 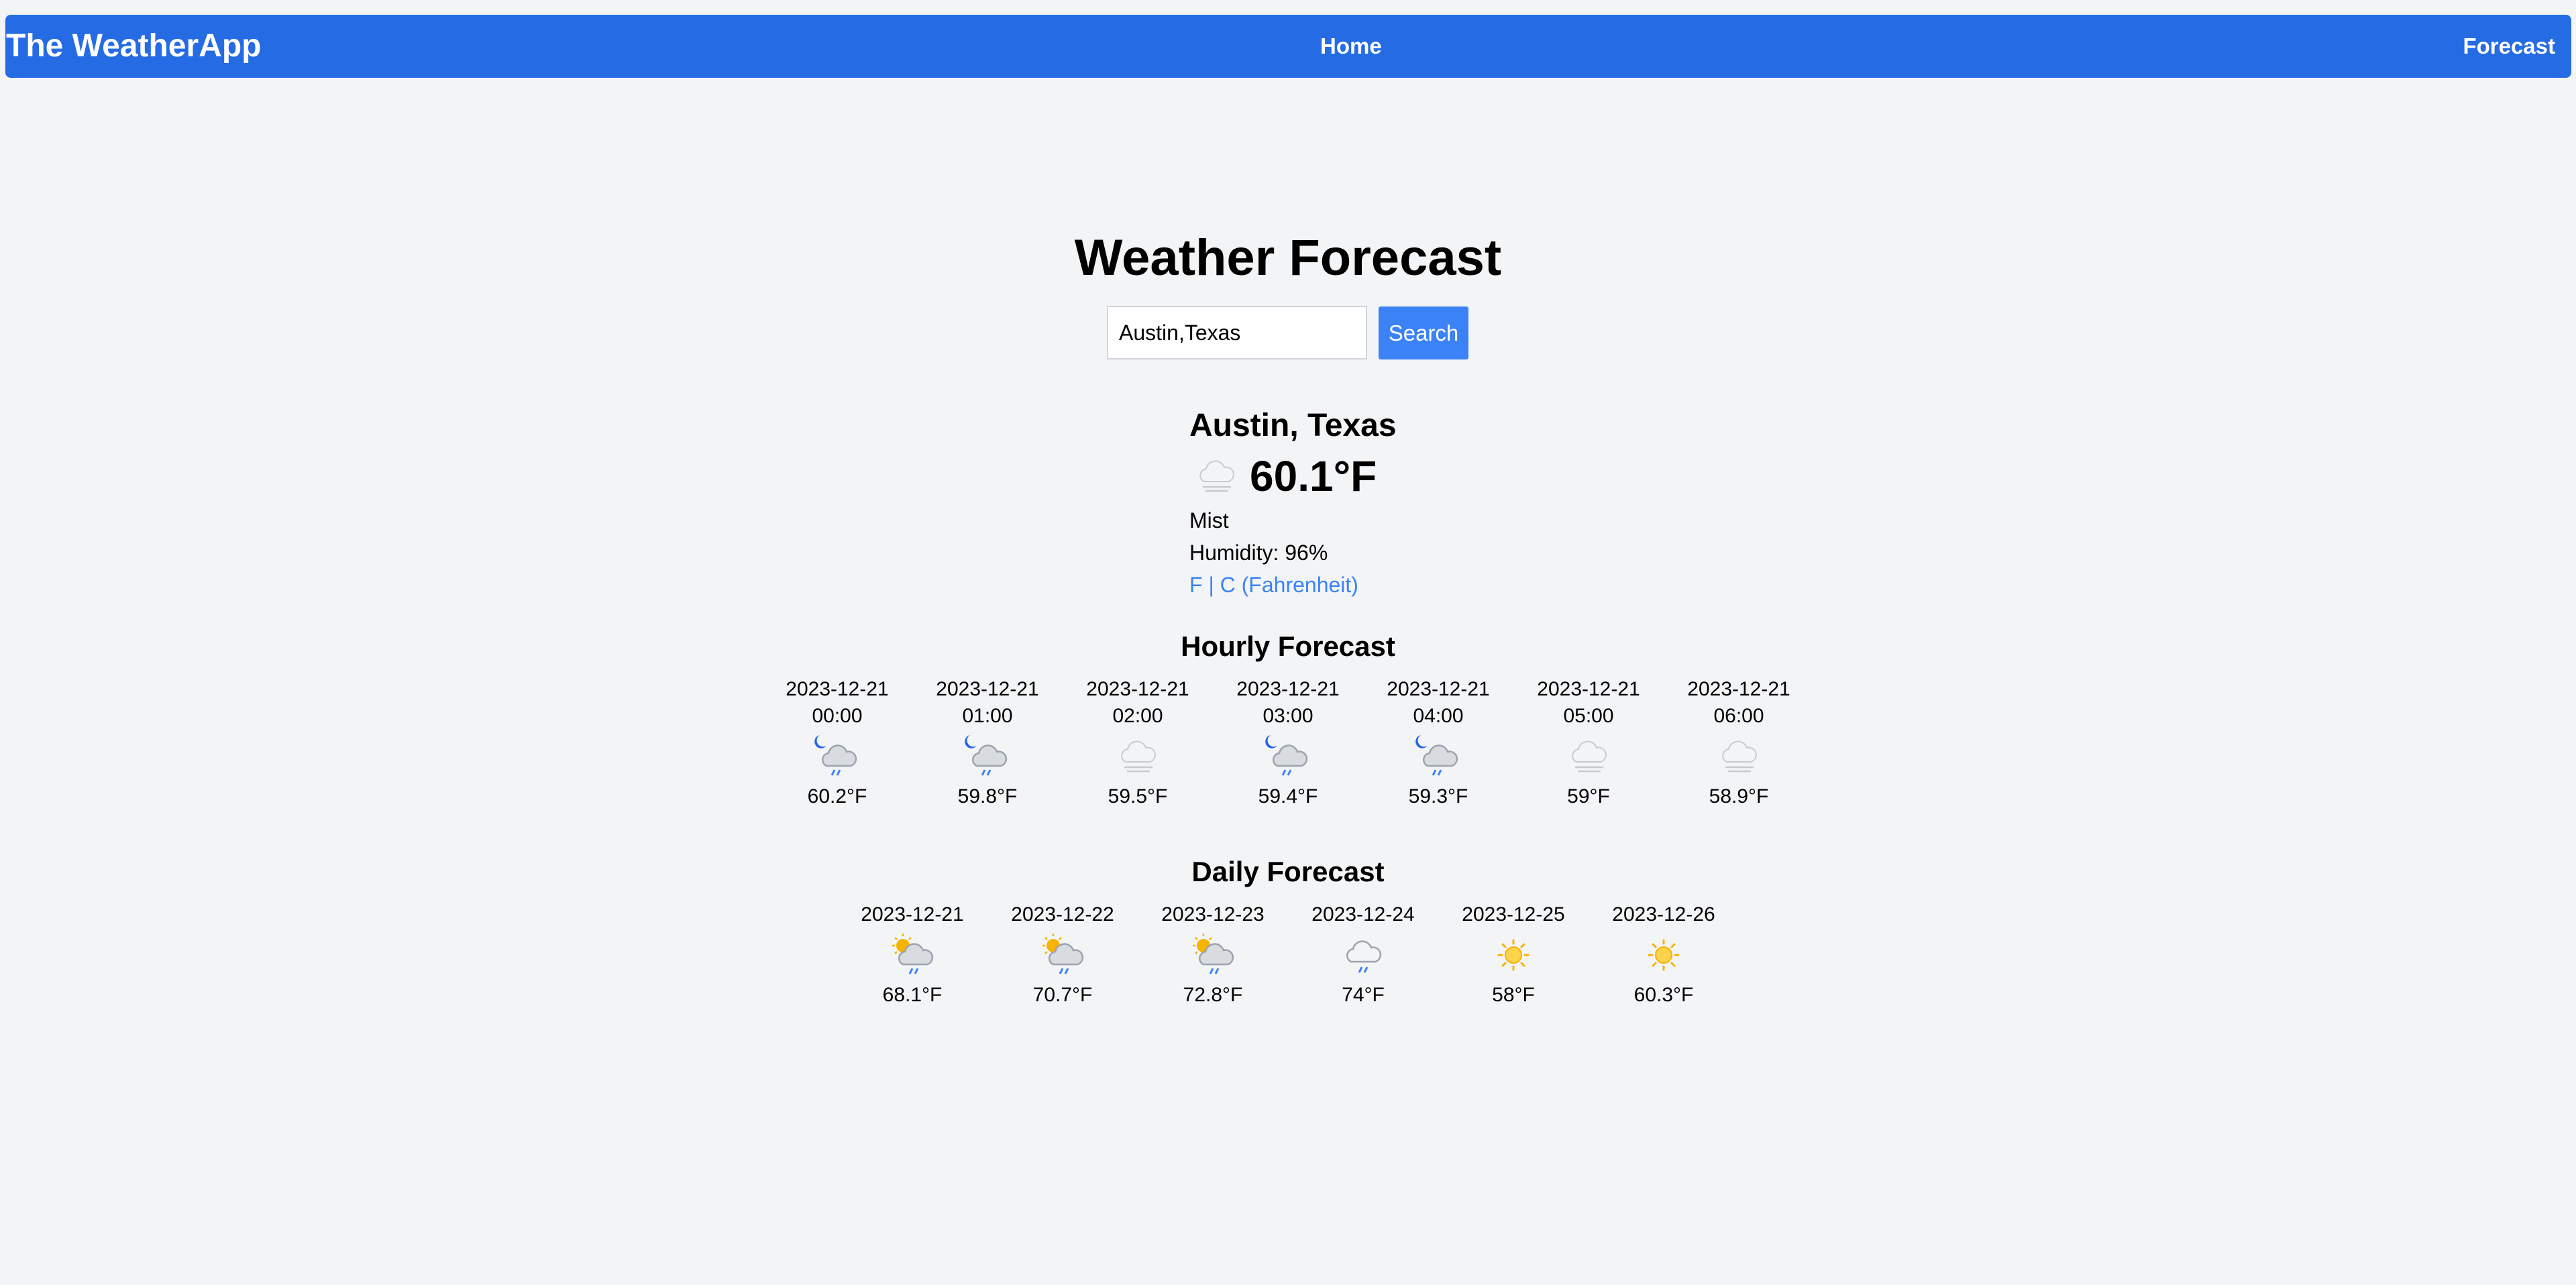 I want to click on hourly-item: 2023-12-21 06:00 58.9°F, so click(x=1739, y=743).